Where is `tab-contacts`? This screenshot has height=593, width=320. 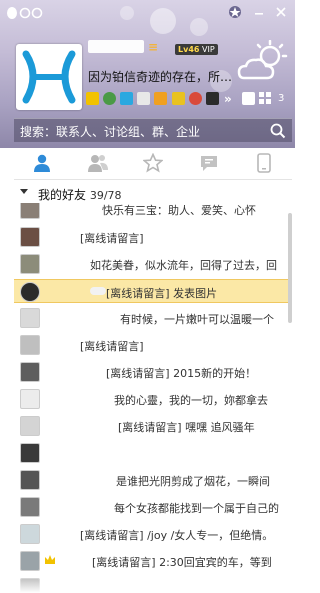
tab-contacts is located at coordinates (42, 164).